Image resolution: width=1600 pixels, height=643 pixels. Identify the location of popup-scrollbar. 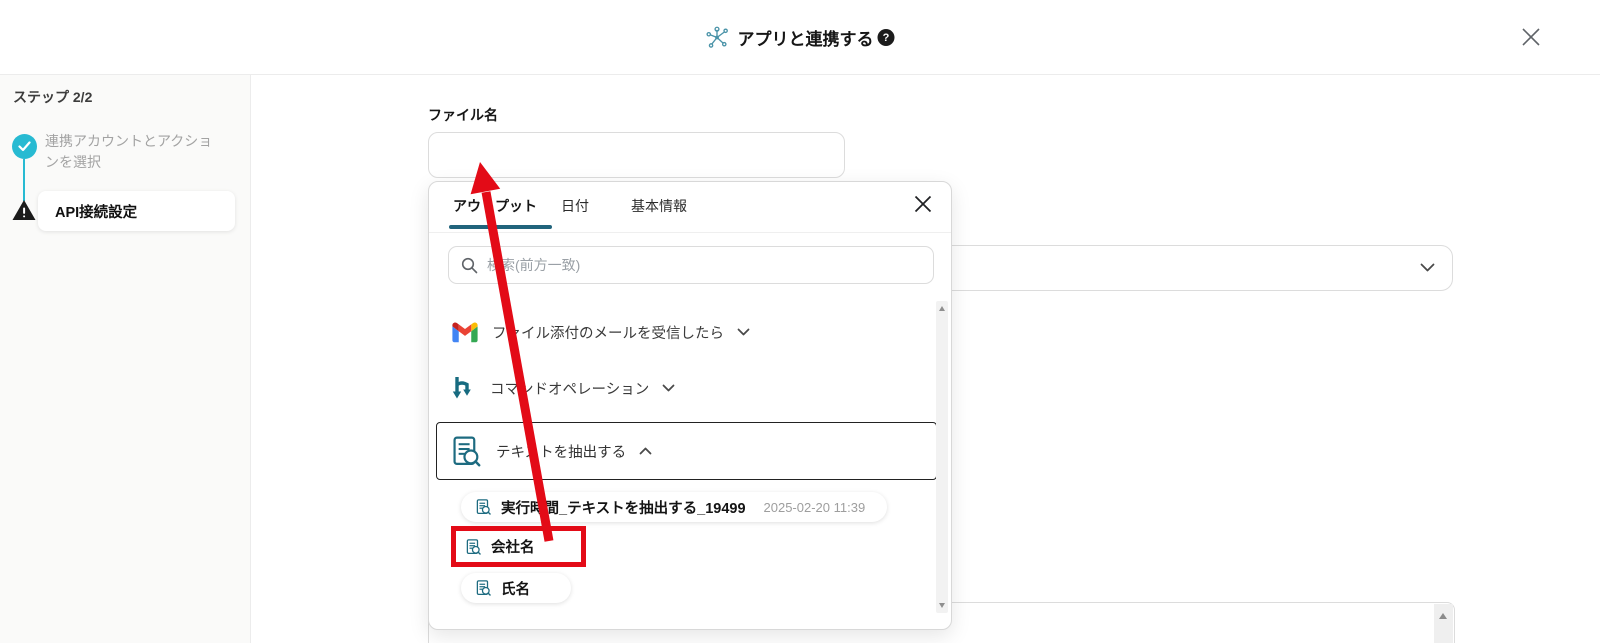
(942, 457).